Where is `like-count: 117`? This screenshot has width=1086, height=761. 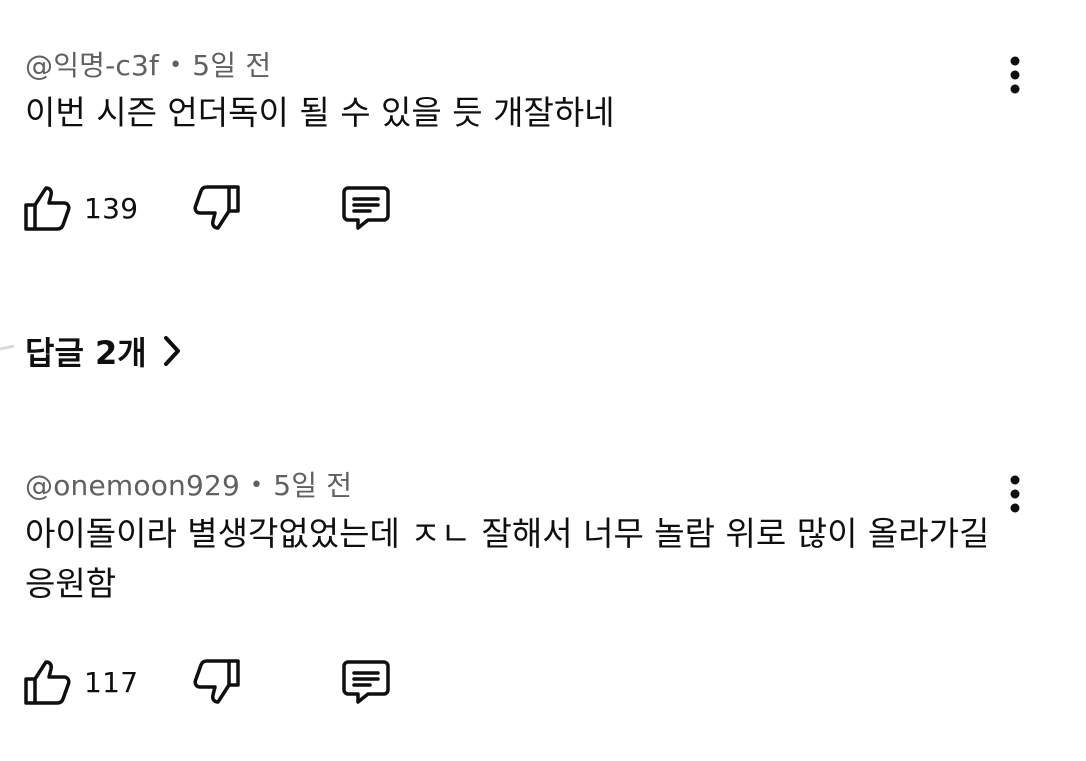 like-count: 117 is located at coordinates (111, 682).